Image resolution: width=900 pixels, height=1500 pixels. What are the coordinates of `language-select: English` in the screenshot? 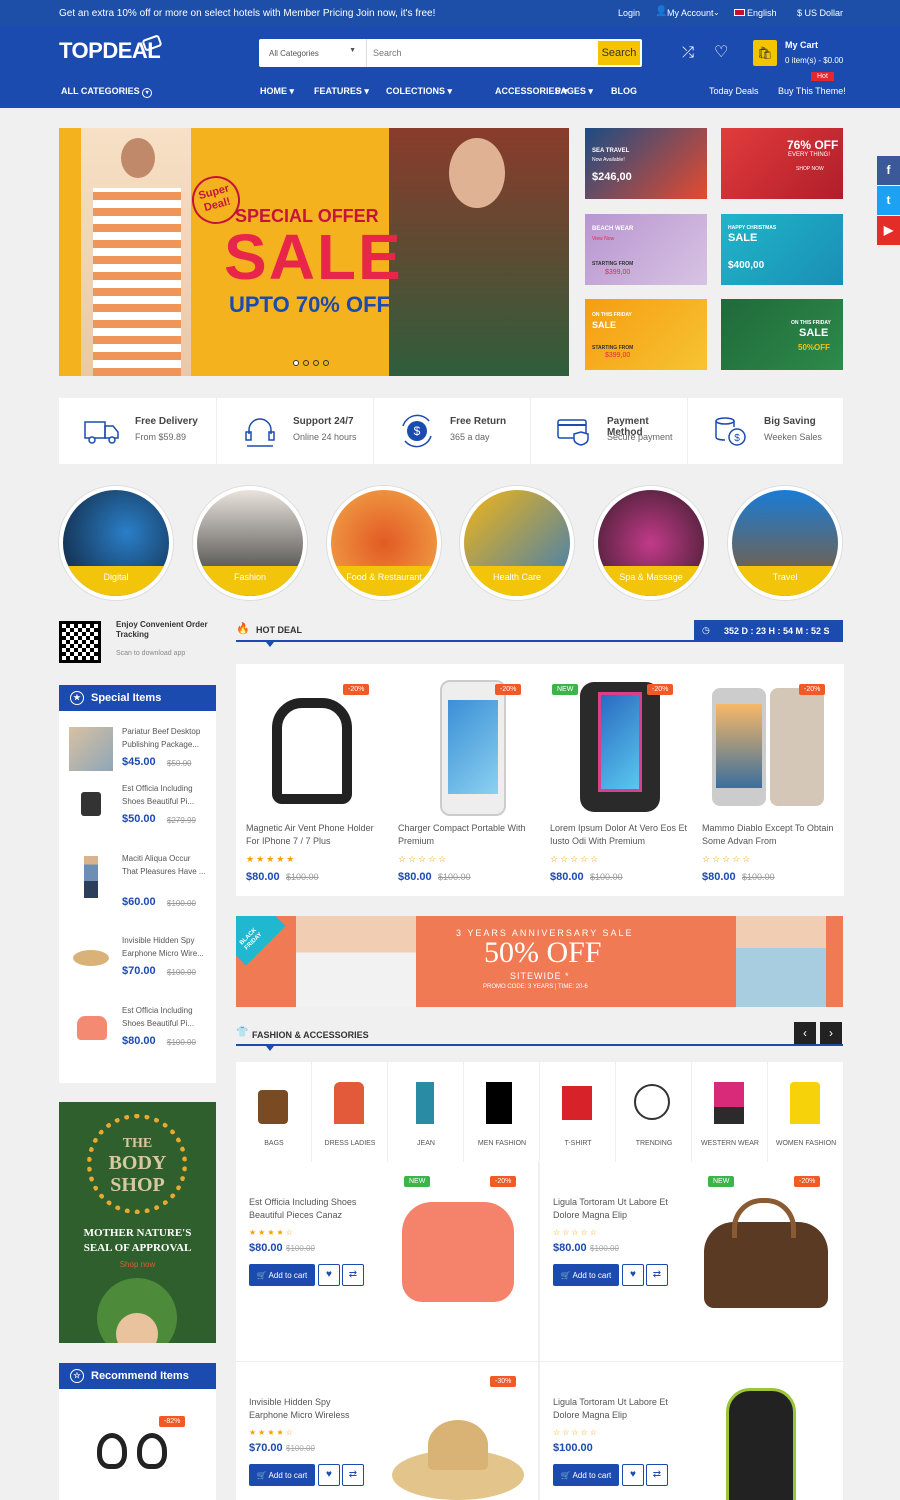 It's located at (762, 13).